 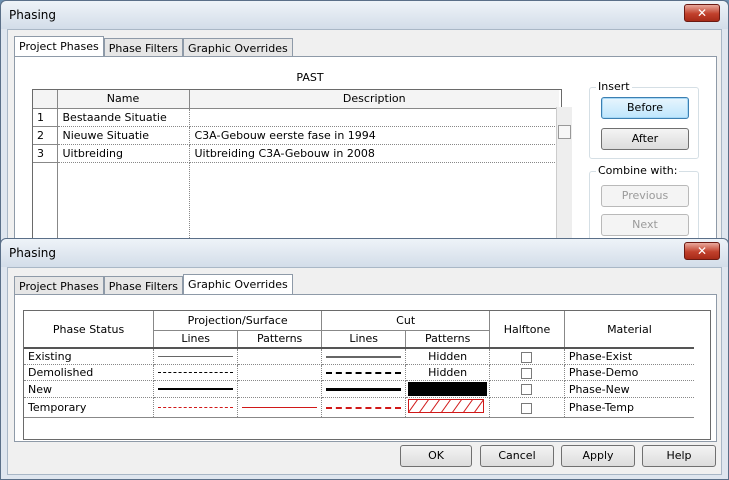 I want to click on phase-status: Demolished, so click(x=89, y=372).